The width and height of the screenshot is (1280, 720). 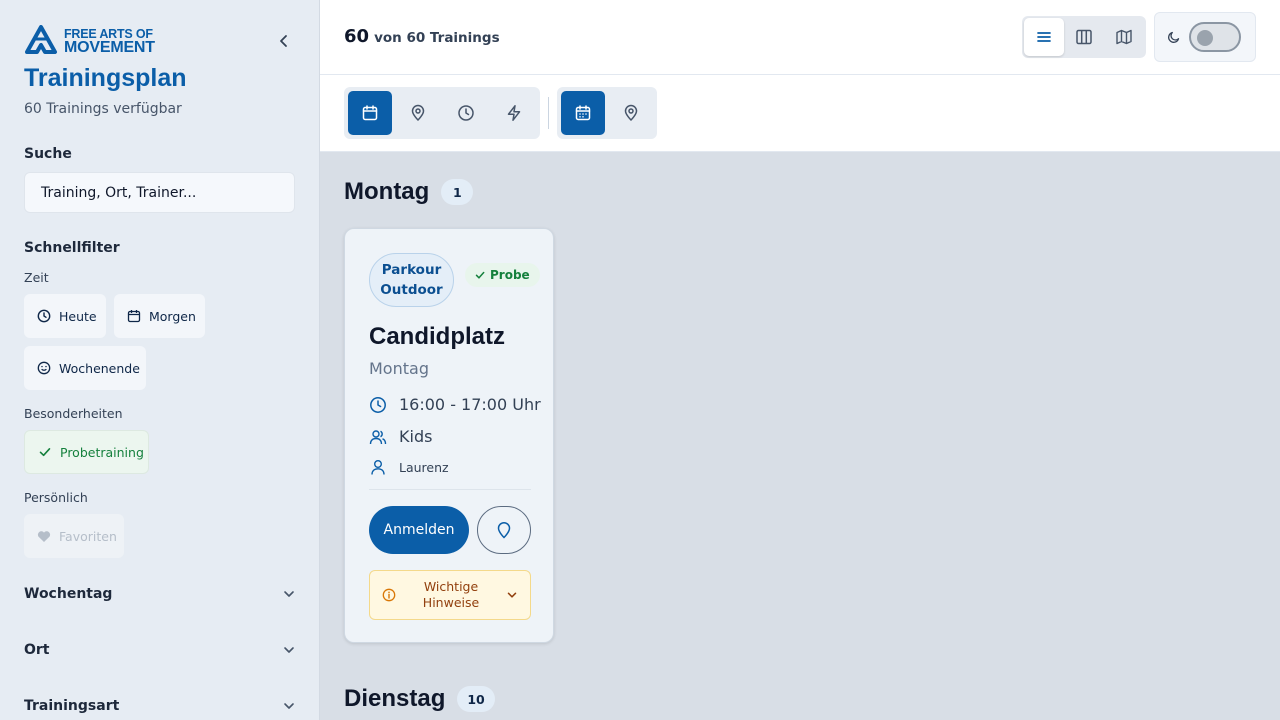 I want to click on toolbar-divider, so click(x=548, y=113).